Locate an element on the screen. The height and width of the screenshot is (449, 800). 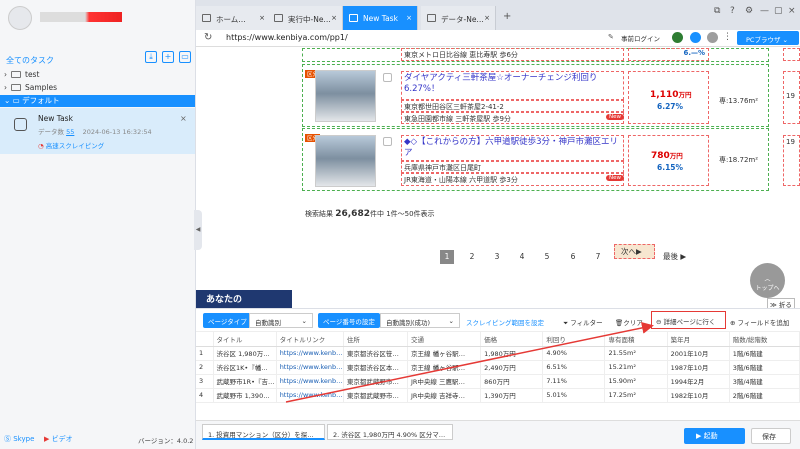
result-prefix: 検索結果 is located at coordinates (319, 214).